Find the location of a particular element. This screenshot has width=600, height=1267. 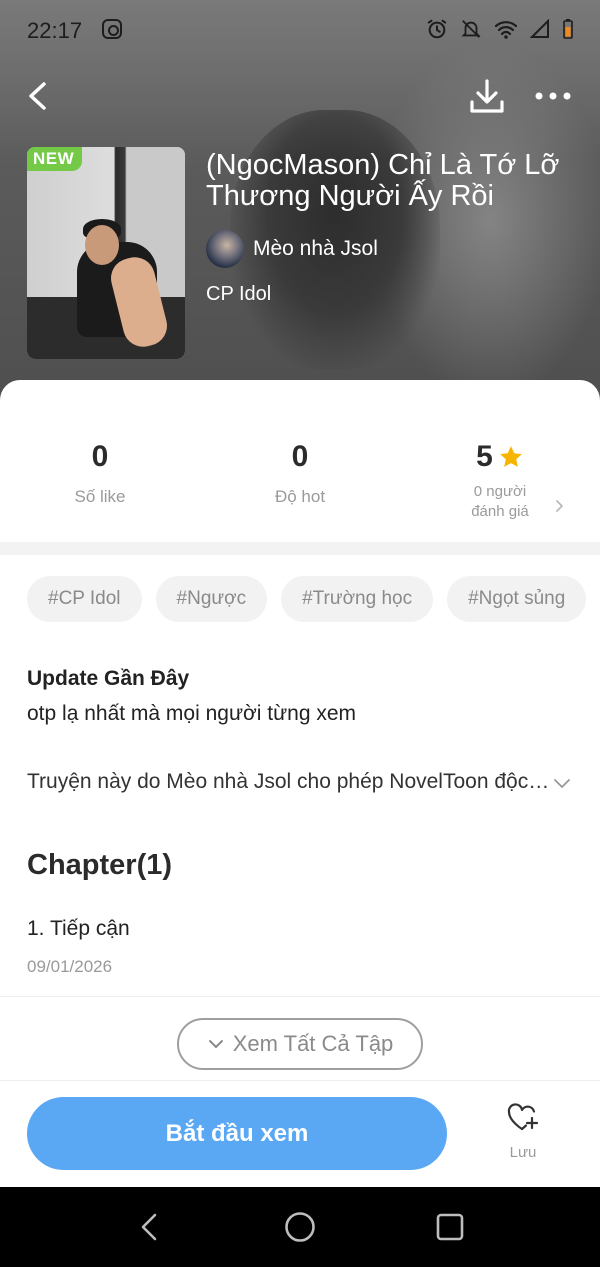

author-avatar is located at coordinates (225, 249).